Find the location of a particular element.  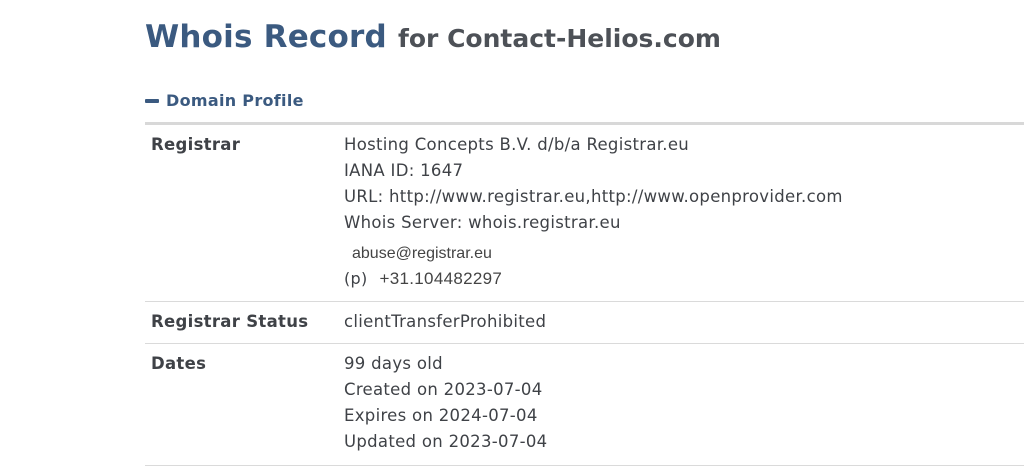

page-title-domain: for Contact-Helios.com is located at coordinates (559, 38).